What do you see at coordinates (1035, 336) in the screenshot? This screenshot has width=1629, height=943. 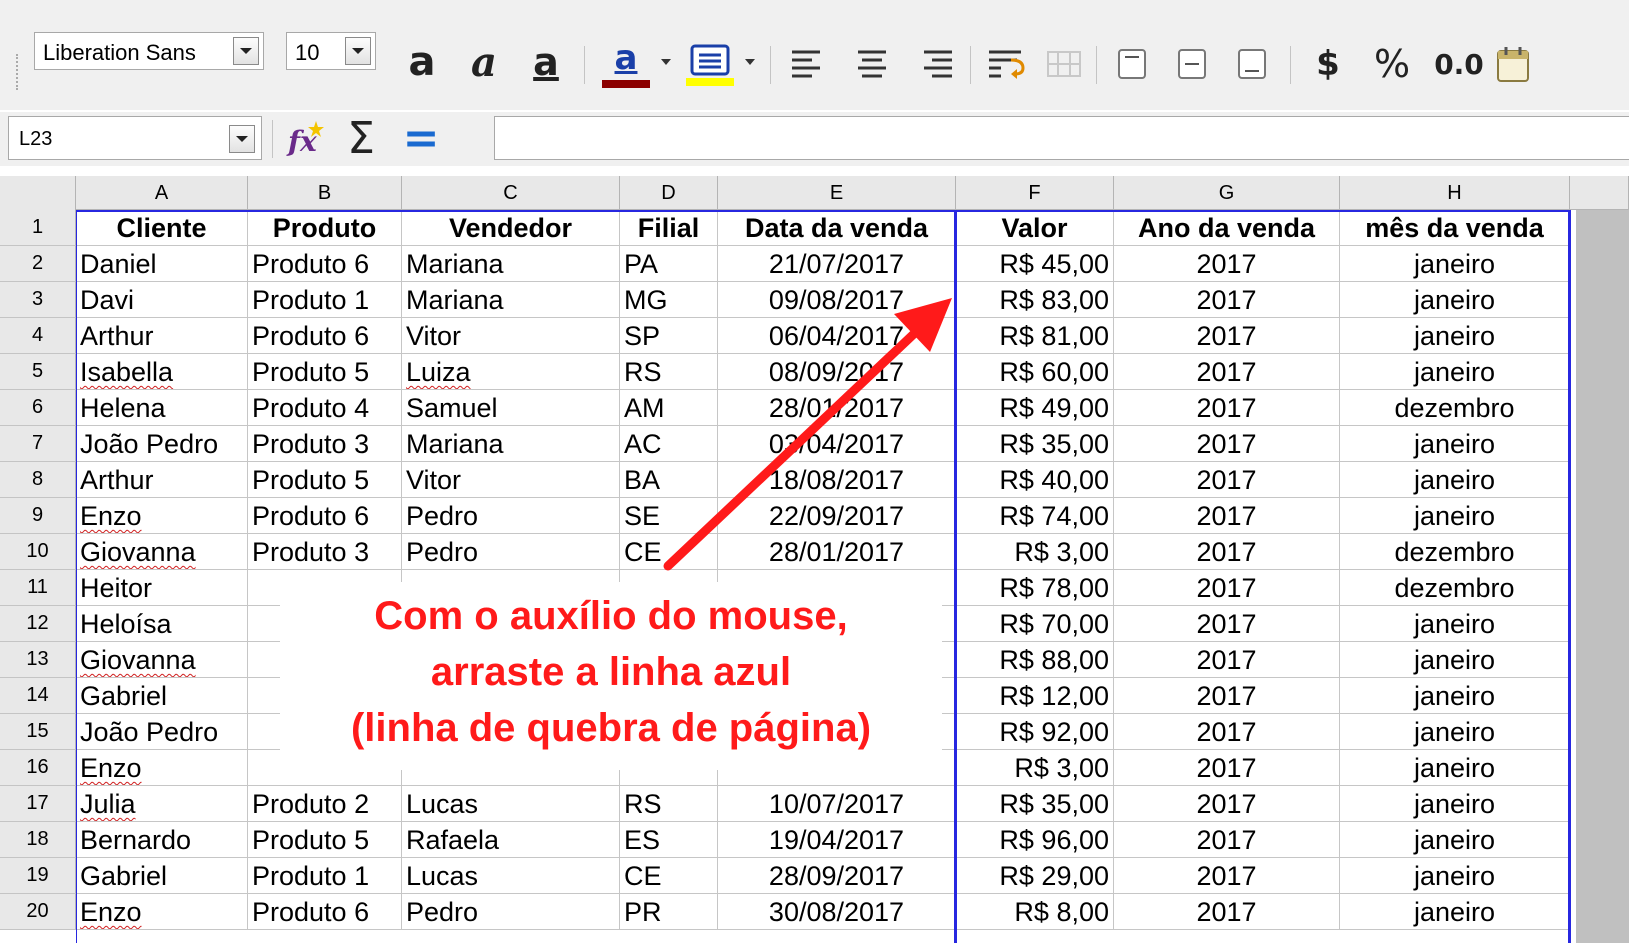 I see `table-cell: R$ 81,00` at bounding box center [1035, 336].